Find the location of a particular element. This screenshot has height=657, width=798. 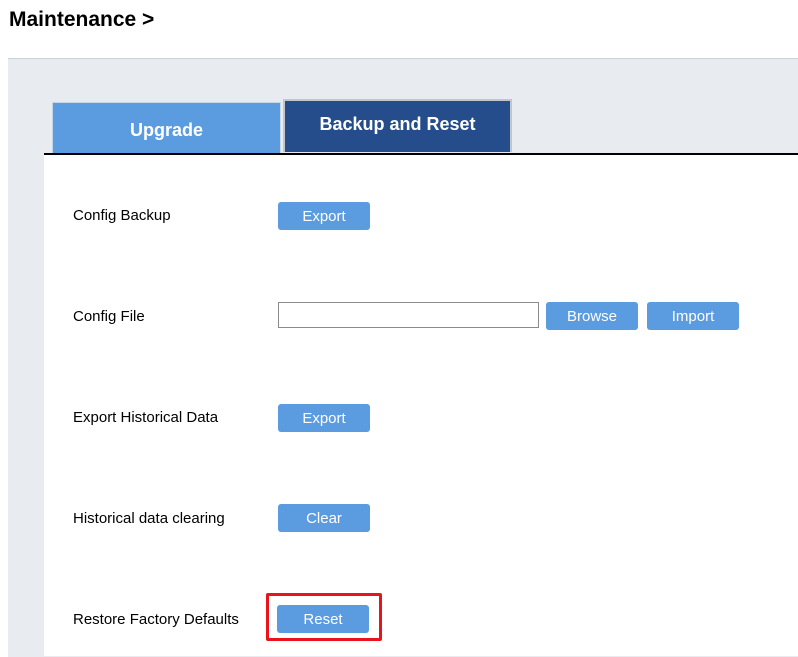

tab-upgrade: Upgrade is located at coordinates (166, 128).